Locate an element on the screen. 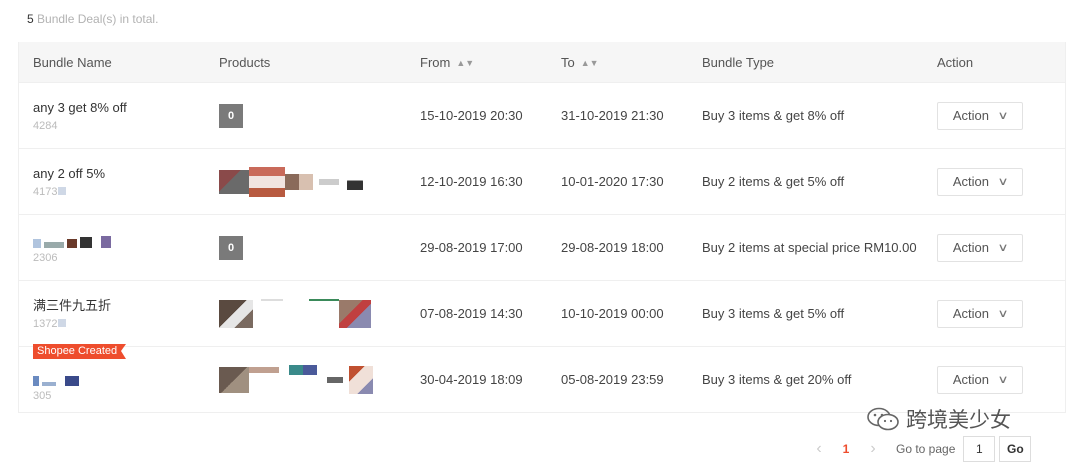 This screenshot has height=470, width=1080. go-button: Go is located at coordinates (1015, 449).